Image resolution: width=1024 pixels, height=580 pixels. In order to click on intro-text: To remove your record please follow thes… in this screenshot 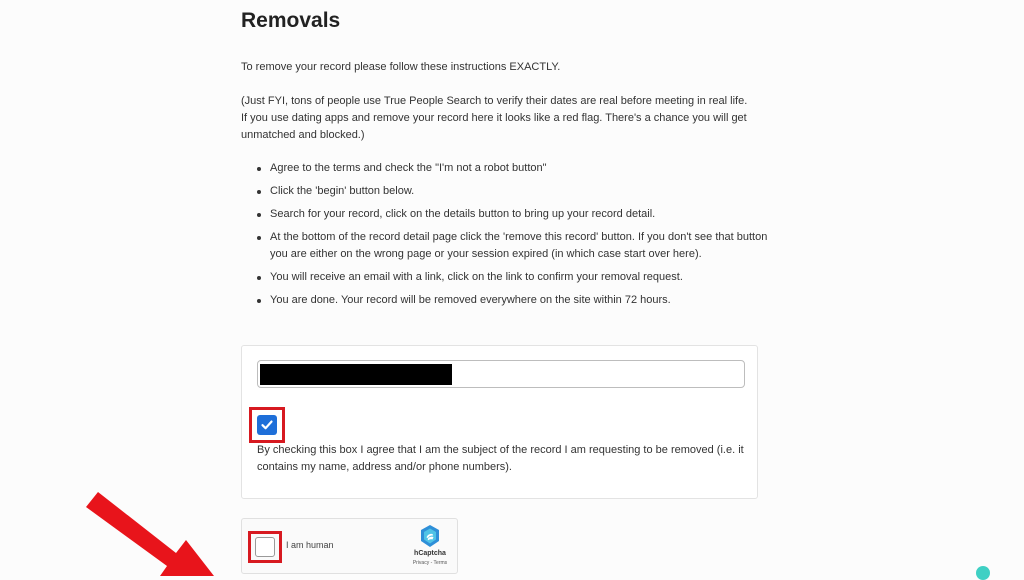, I will do `click(401, 67)`.